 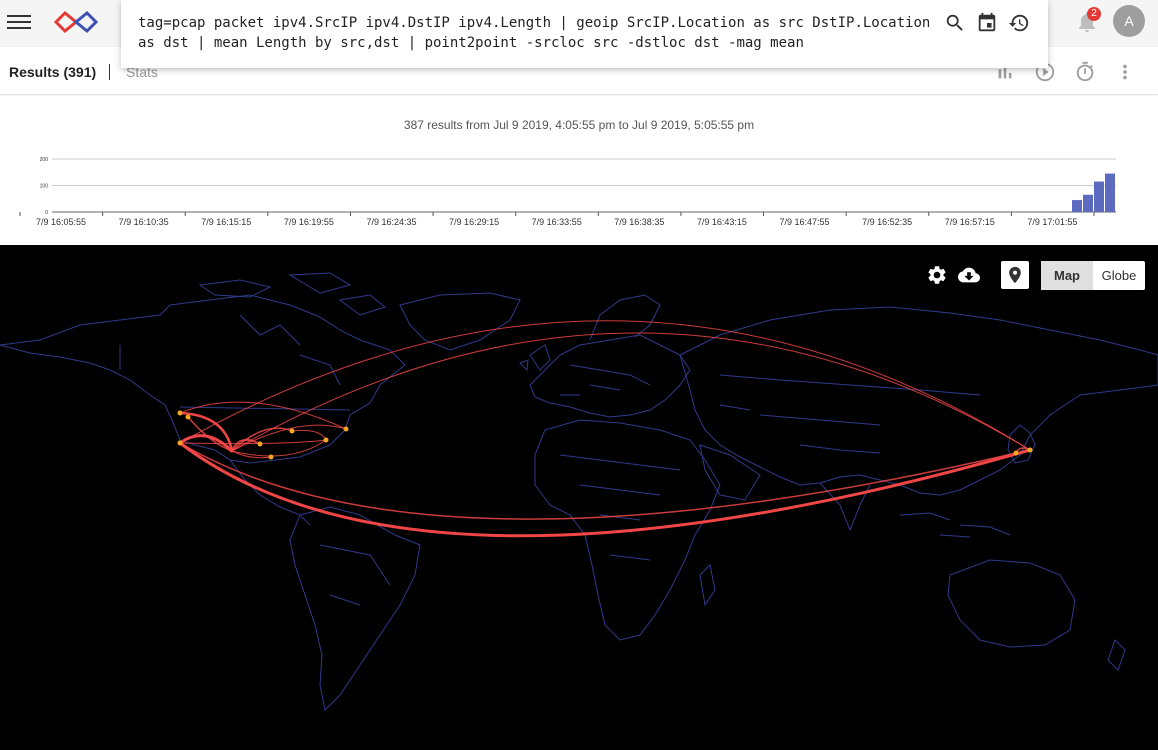 I want to click on greenland-outline, so click(x=460, y=321).